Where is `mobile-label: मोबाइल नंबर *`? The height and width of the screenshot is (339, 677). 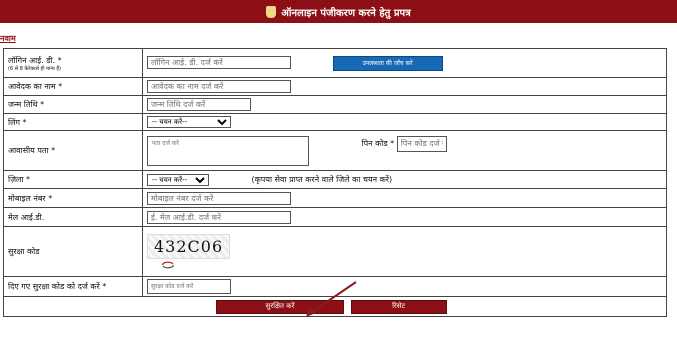 mobile-label: मोबाइल नंबर * is located at coordinates (30, 198).